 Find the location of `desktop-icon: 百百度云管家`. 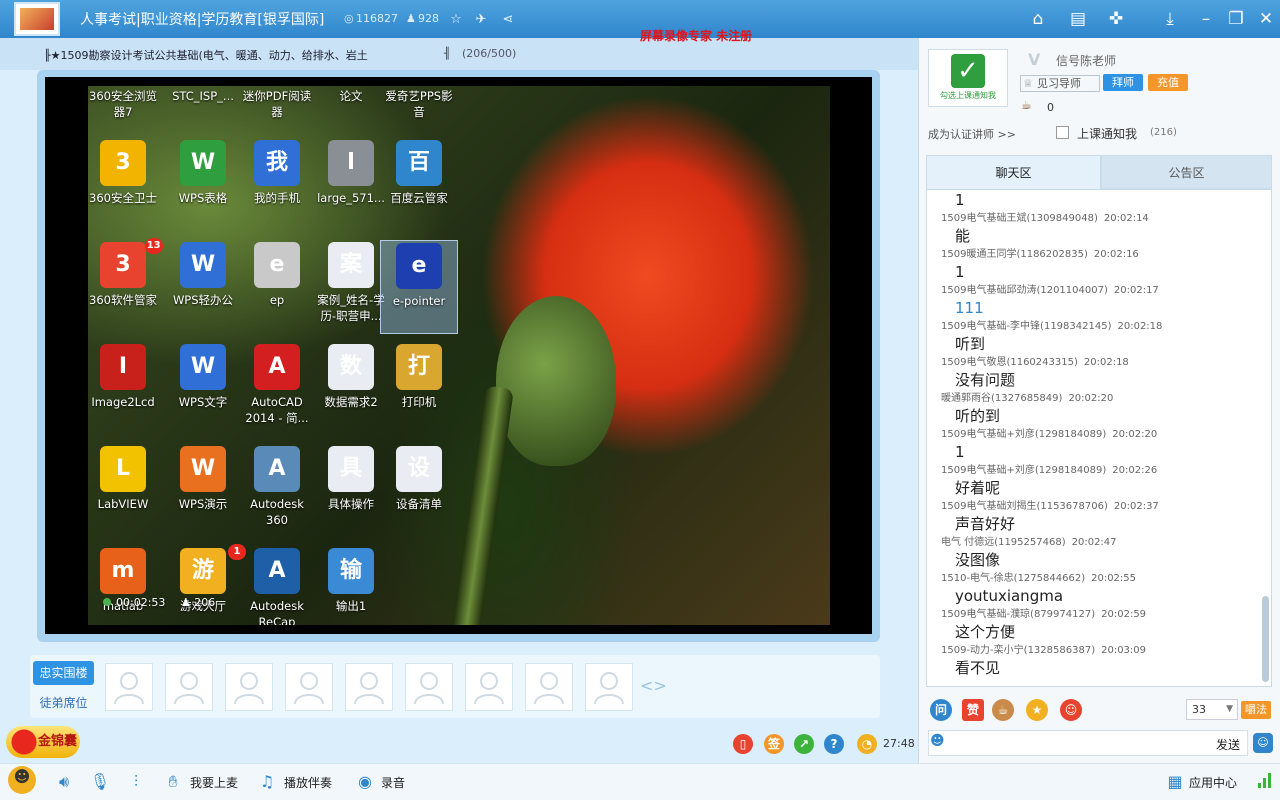

desktop-icon: 百百度云管家 is located at coordinates (419, 185).